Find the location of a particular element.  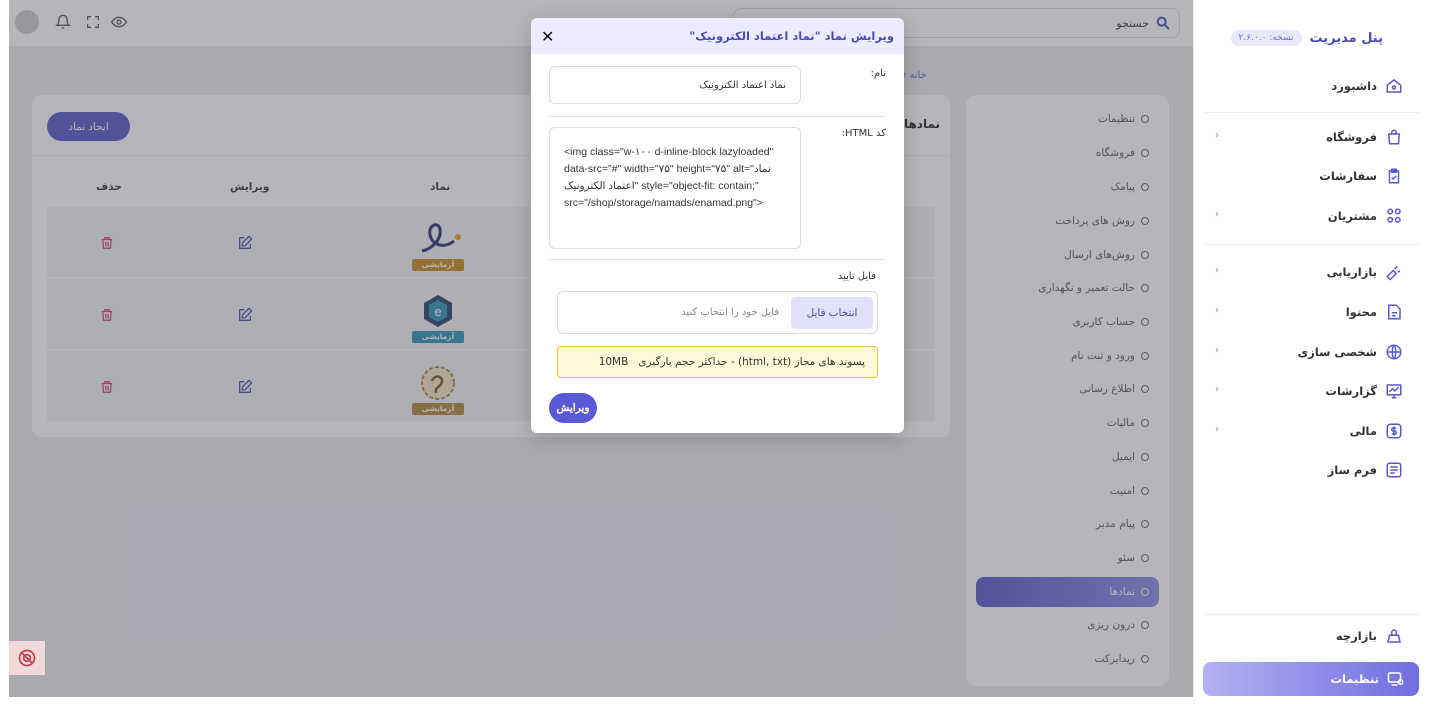

globe-icon is located at coordinates (1394, 352).